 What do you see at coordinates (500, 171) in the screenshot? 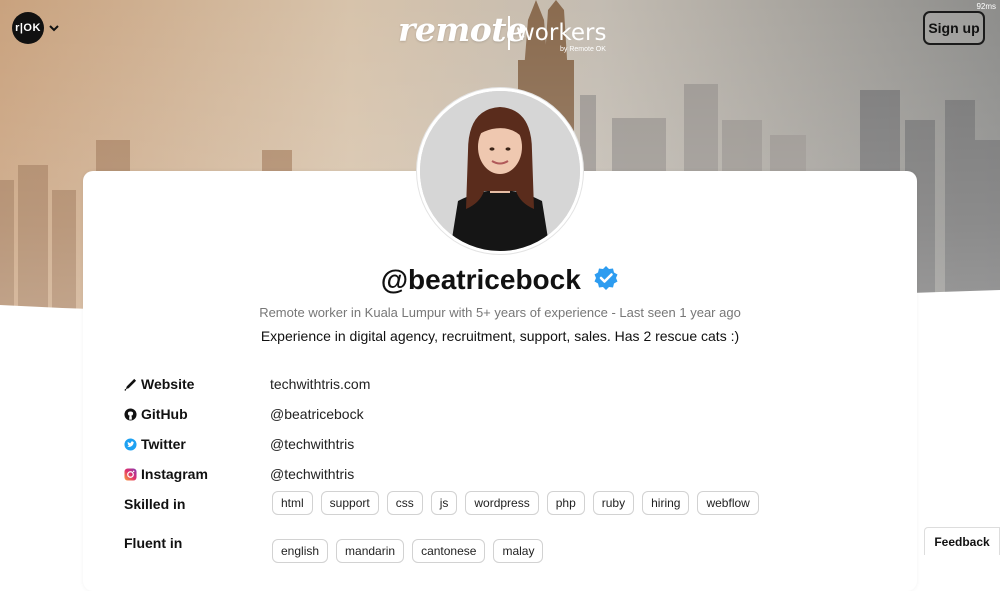
I see `profile-avatar` at bounding box center [500, 171].